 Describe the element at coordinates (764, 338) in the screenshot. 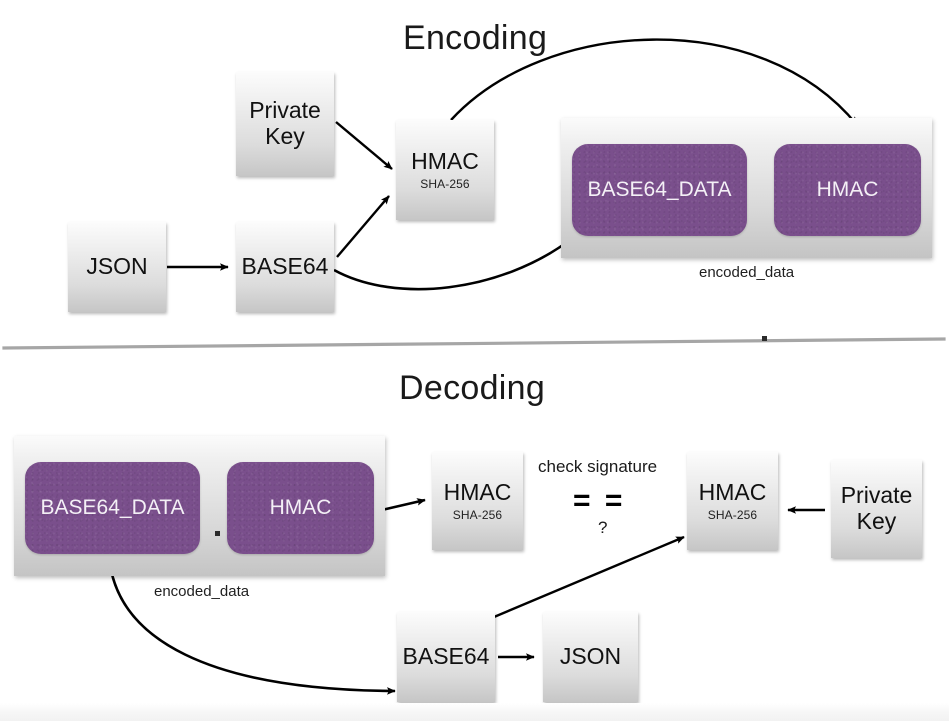

I see `encoded-data-separator-dot-encoding` at that location.